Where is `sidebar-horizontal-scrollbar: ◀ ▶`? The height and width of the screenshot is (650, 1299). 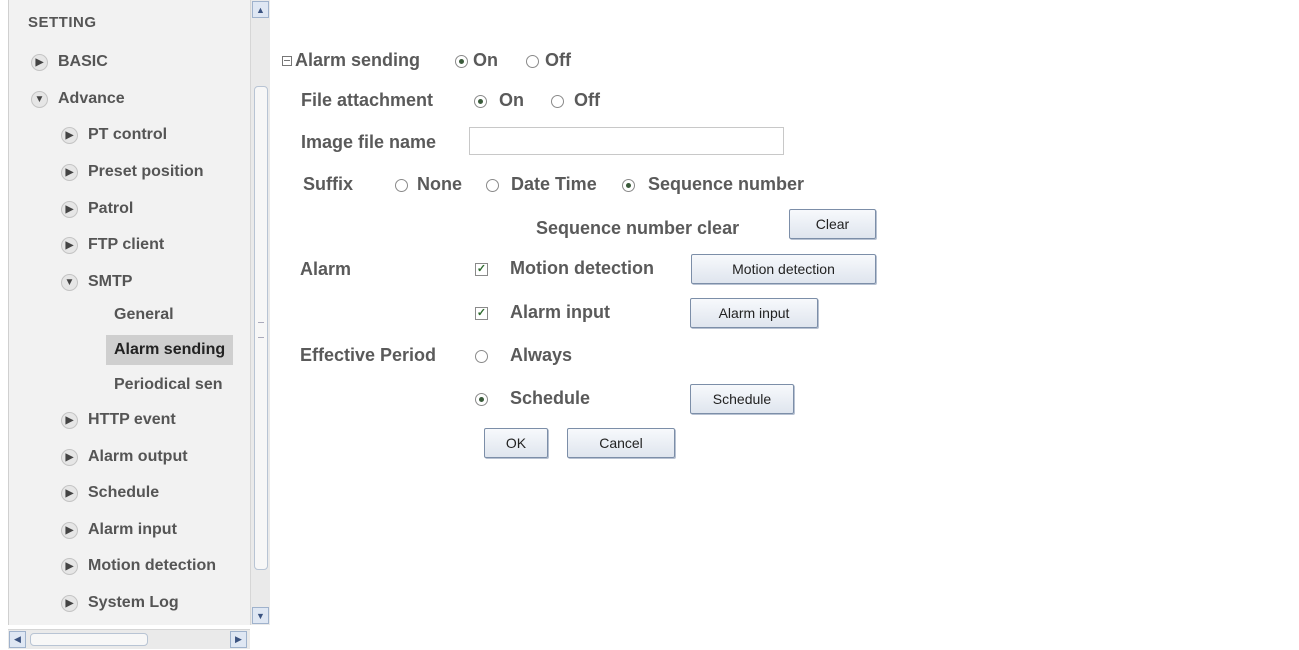
sidebar-horizontal-scrollbar: ◀ ▶ is located at coordinates (129, 639).